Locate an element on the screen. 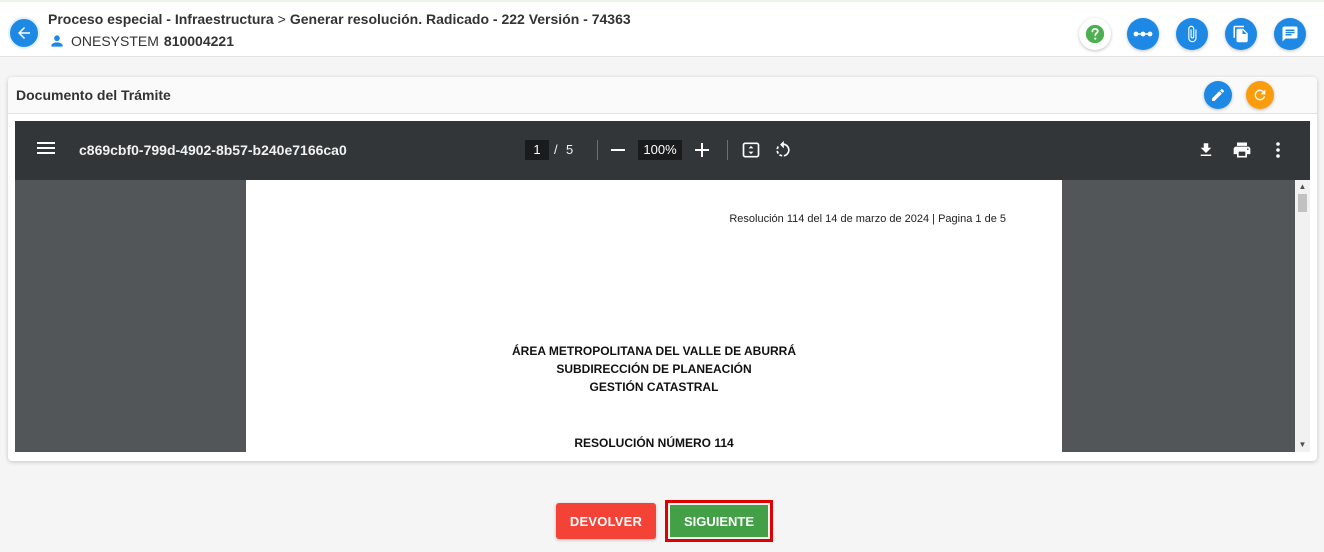  org-line-3: GESTIÓN CATASTRAL is located at coordinates (654, 387).